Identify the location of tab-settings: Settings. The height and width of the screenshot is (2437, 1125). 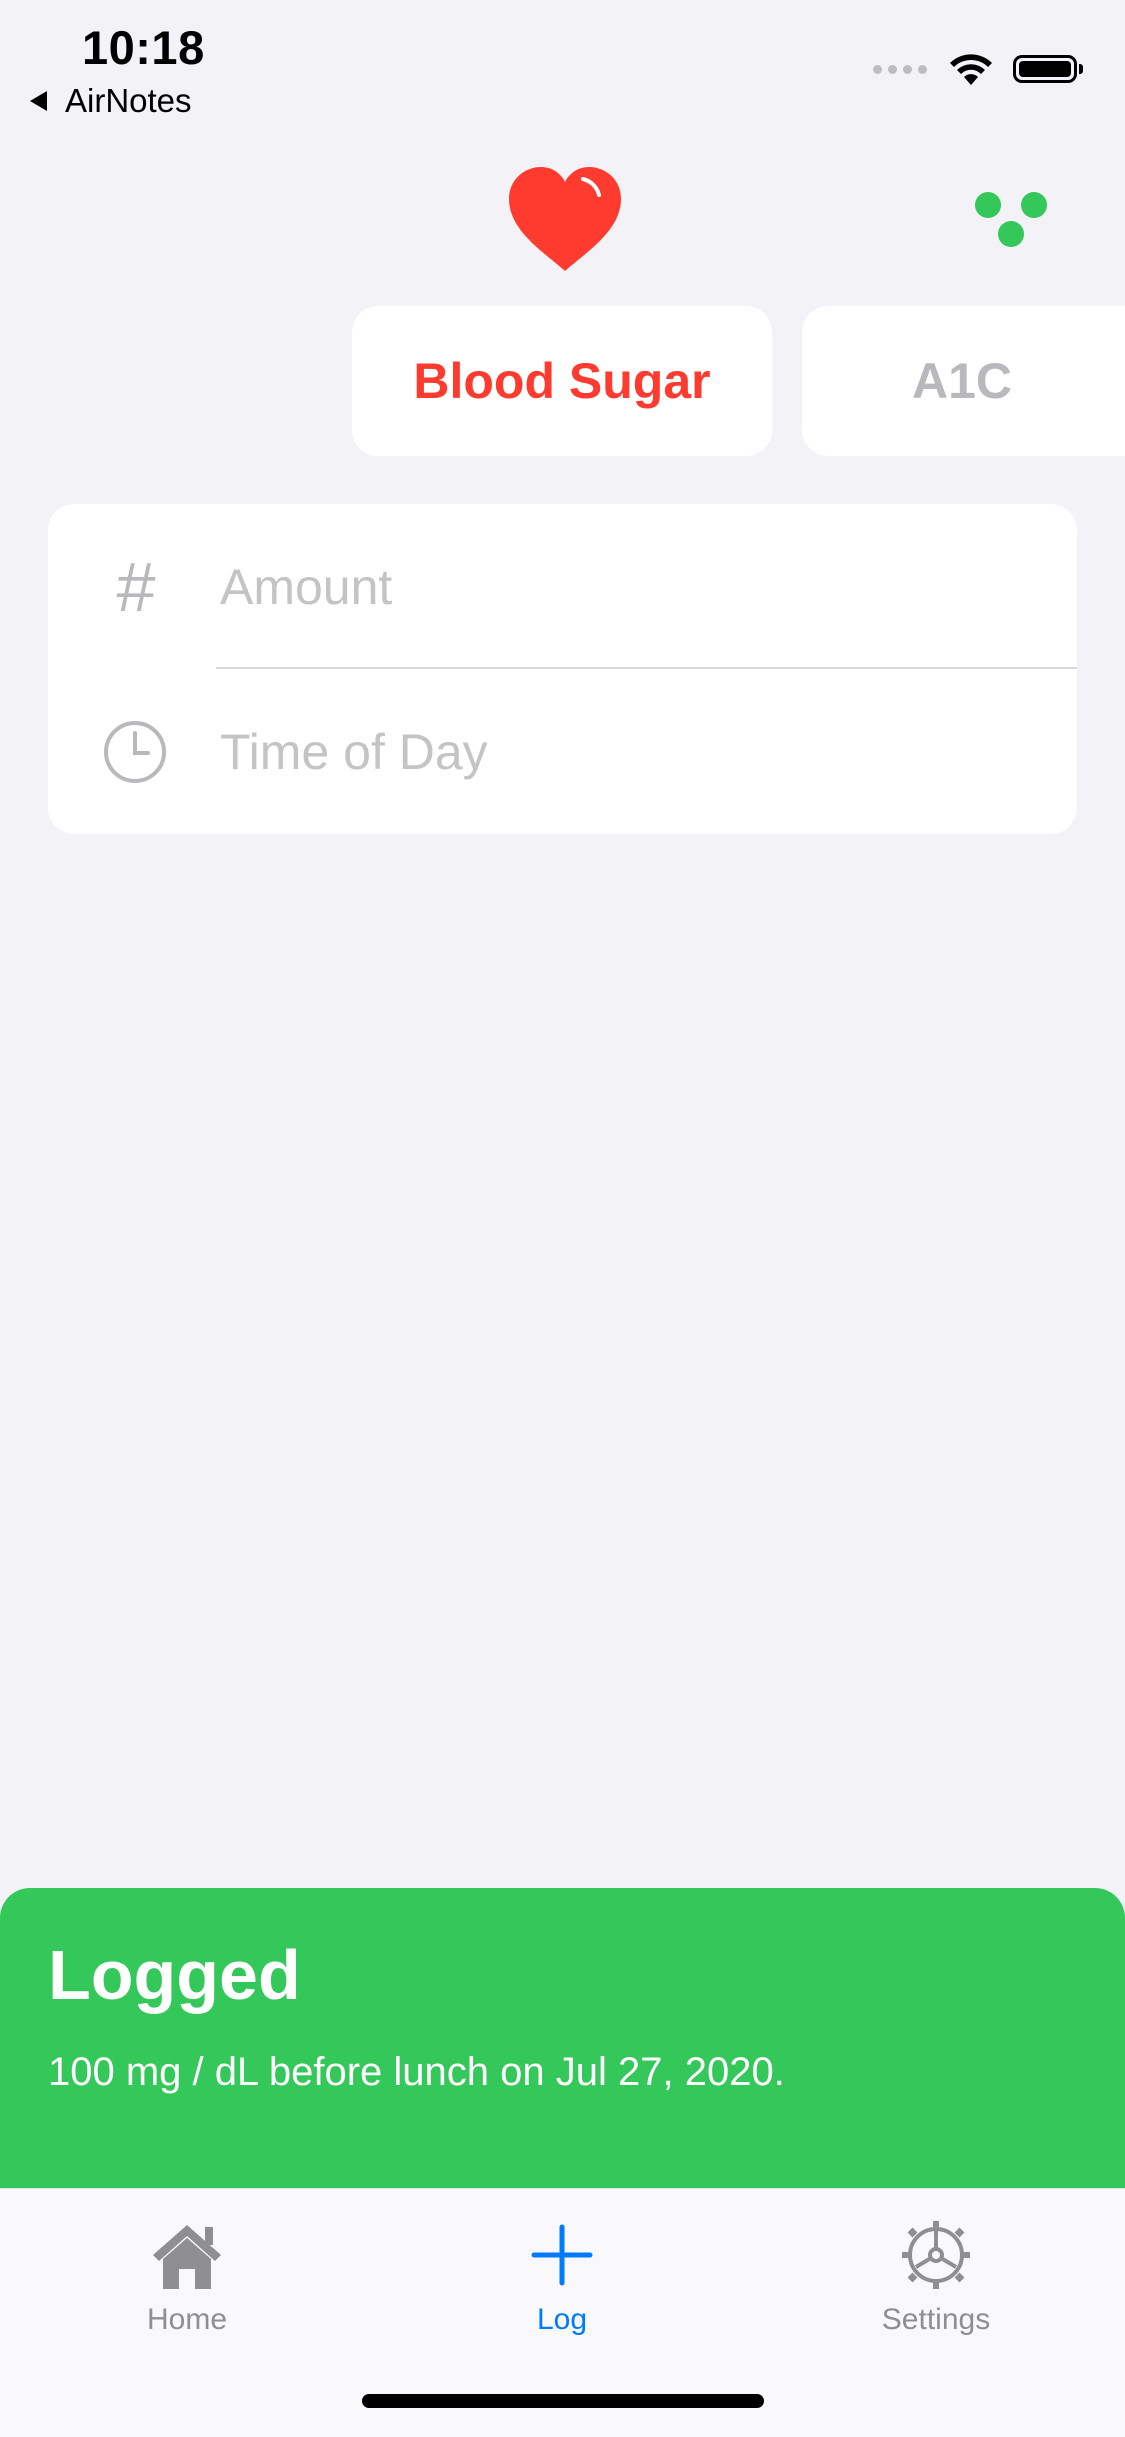
(936, 2276).